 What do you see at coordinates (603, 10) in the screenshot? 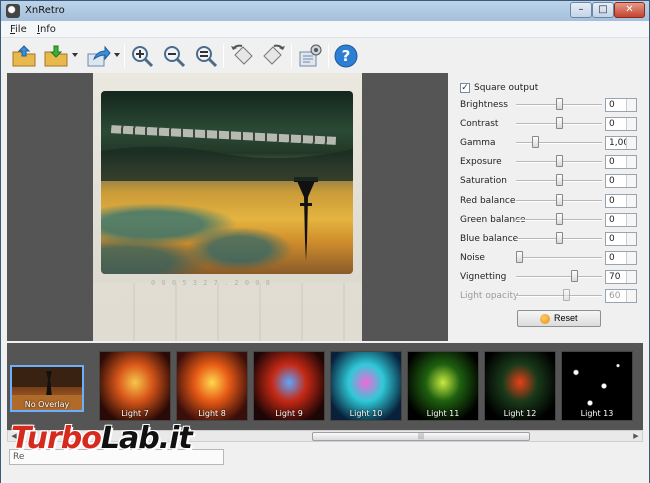
I see `maximize-button: □` at bounding box center [603, 10].